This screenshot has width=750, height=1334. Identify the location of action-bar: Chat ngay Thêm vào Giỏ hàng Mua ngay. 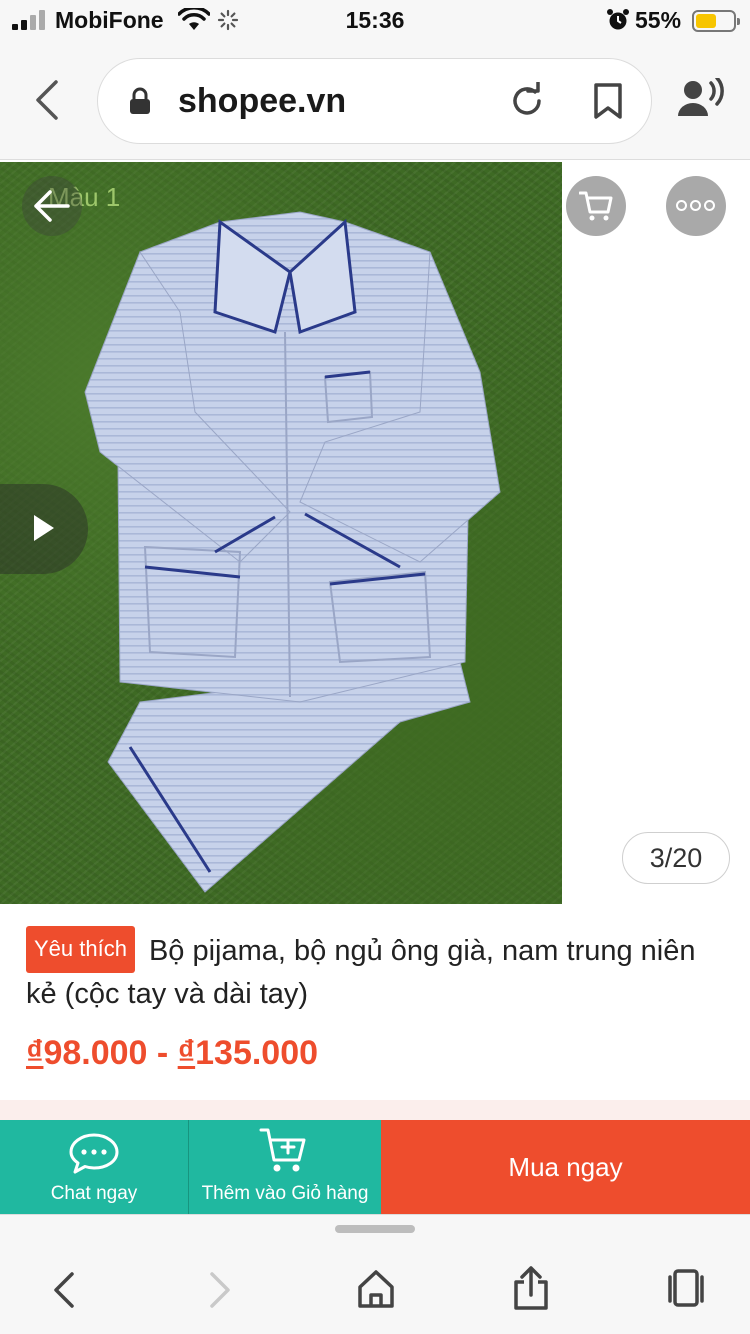
(375, 1167).